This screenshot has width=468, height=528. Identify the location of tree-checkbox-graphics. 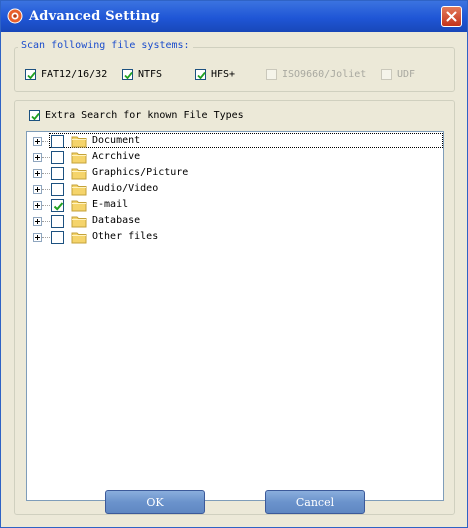
(57, 173).